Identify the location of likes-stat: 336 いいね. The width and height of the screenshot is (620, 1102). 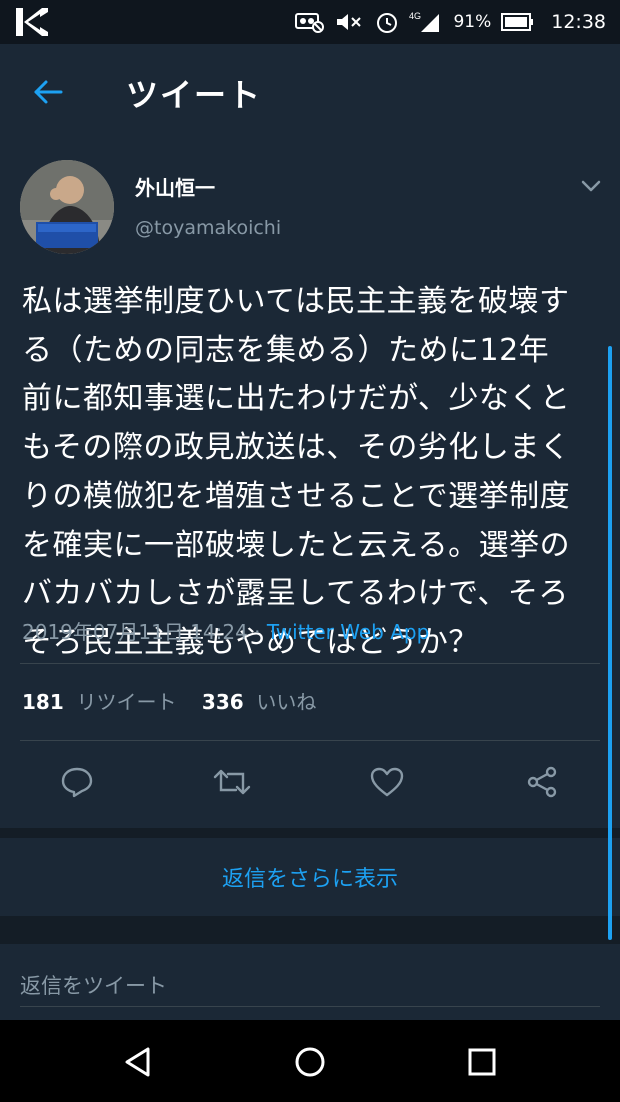
(259, 702).